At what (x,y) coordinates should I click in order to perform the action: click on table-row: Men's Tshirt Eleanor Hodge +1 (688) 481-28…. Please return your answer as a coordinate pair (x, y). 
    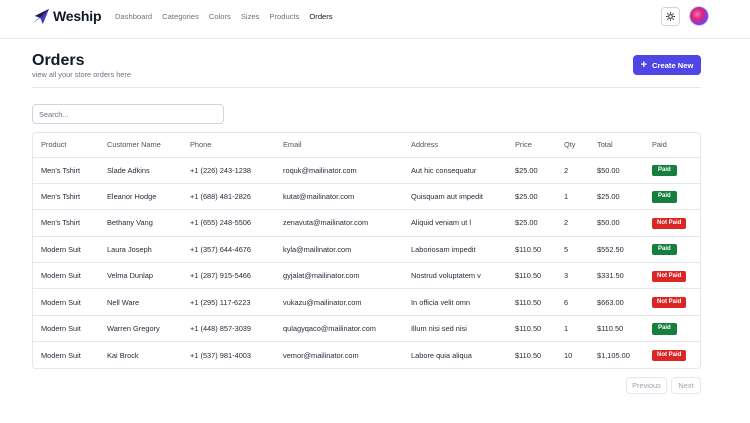
    Looking at the image, I should click on (366, 197).